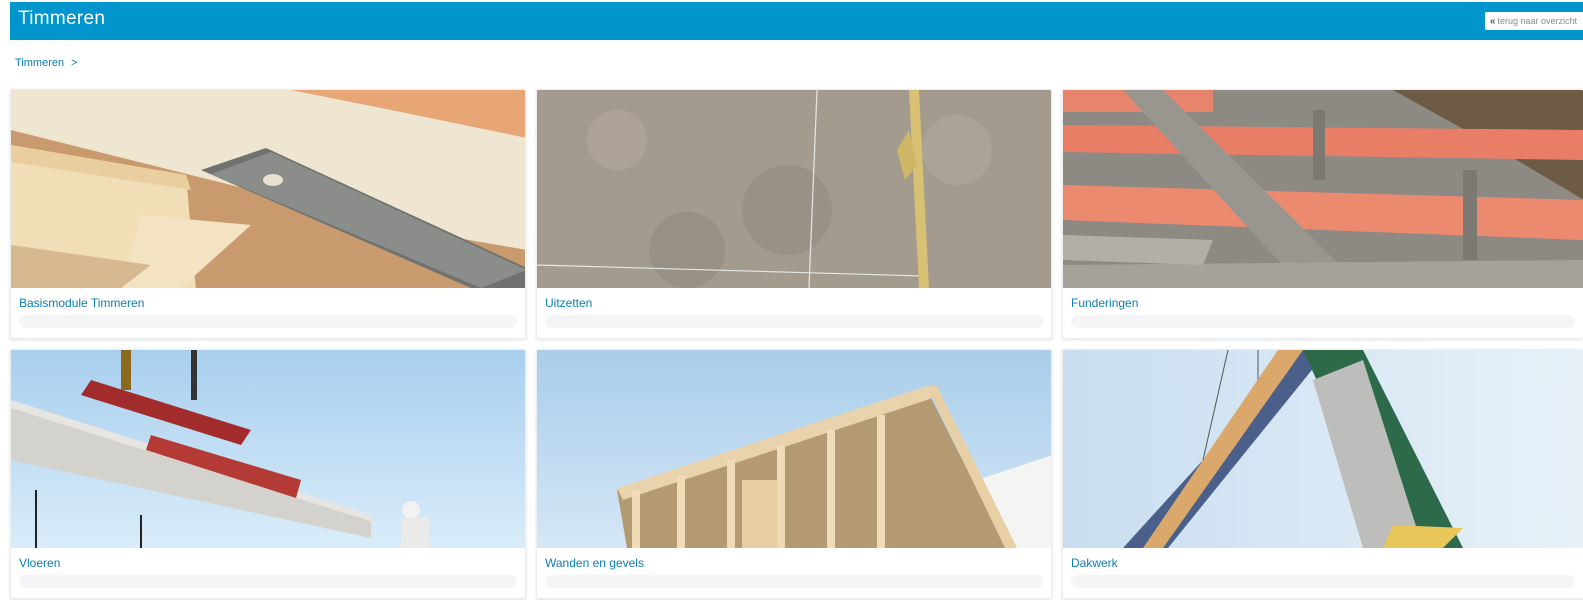  I want to click on double-chevron-left-icon: «, so click(1492, 21).